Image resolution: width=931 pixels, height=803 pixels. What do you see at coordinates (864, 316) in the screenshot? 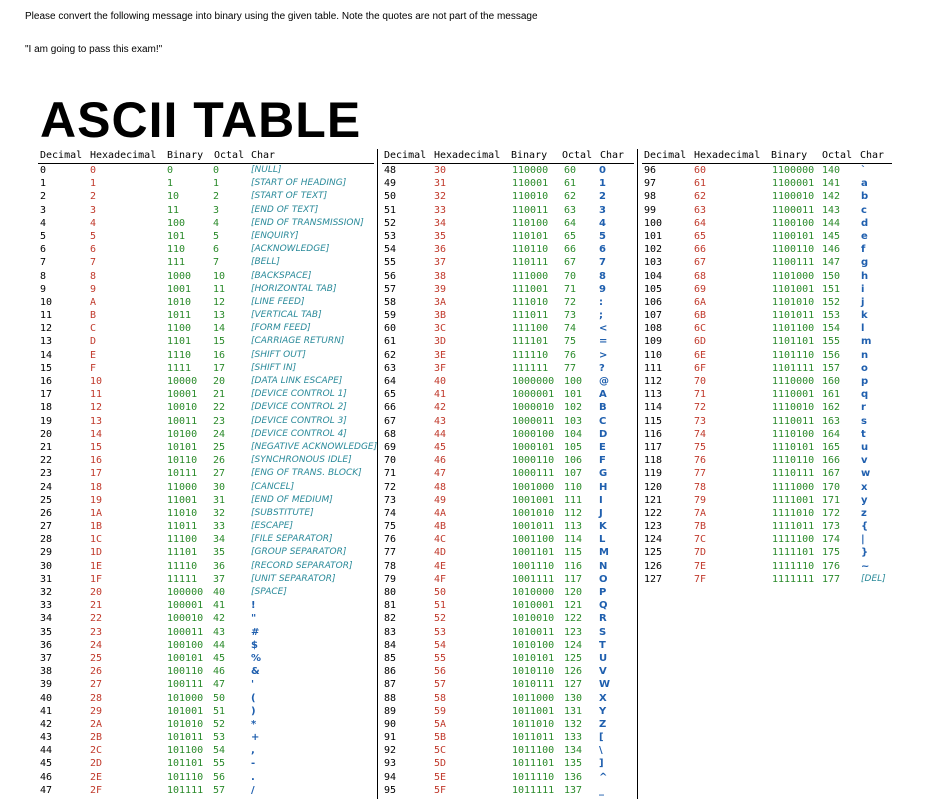
I see `char-cell: k` at bounding box center [864, 316].